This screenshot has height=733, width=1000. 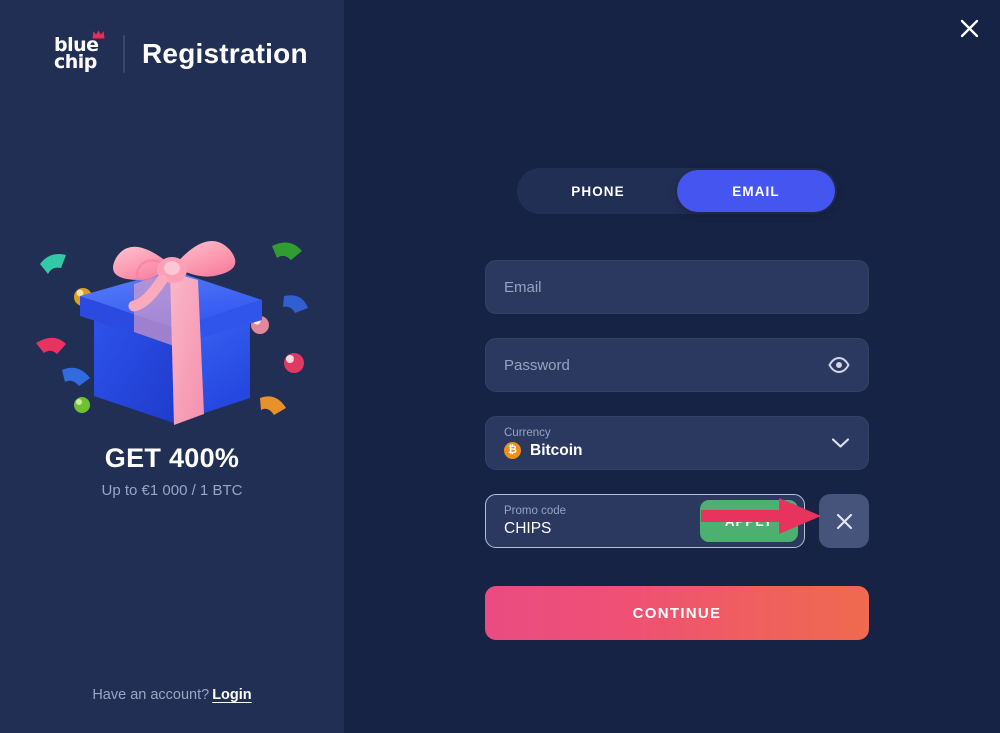 I want to click on currency-label: Currency, so click(x=527, y=433).